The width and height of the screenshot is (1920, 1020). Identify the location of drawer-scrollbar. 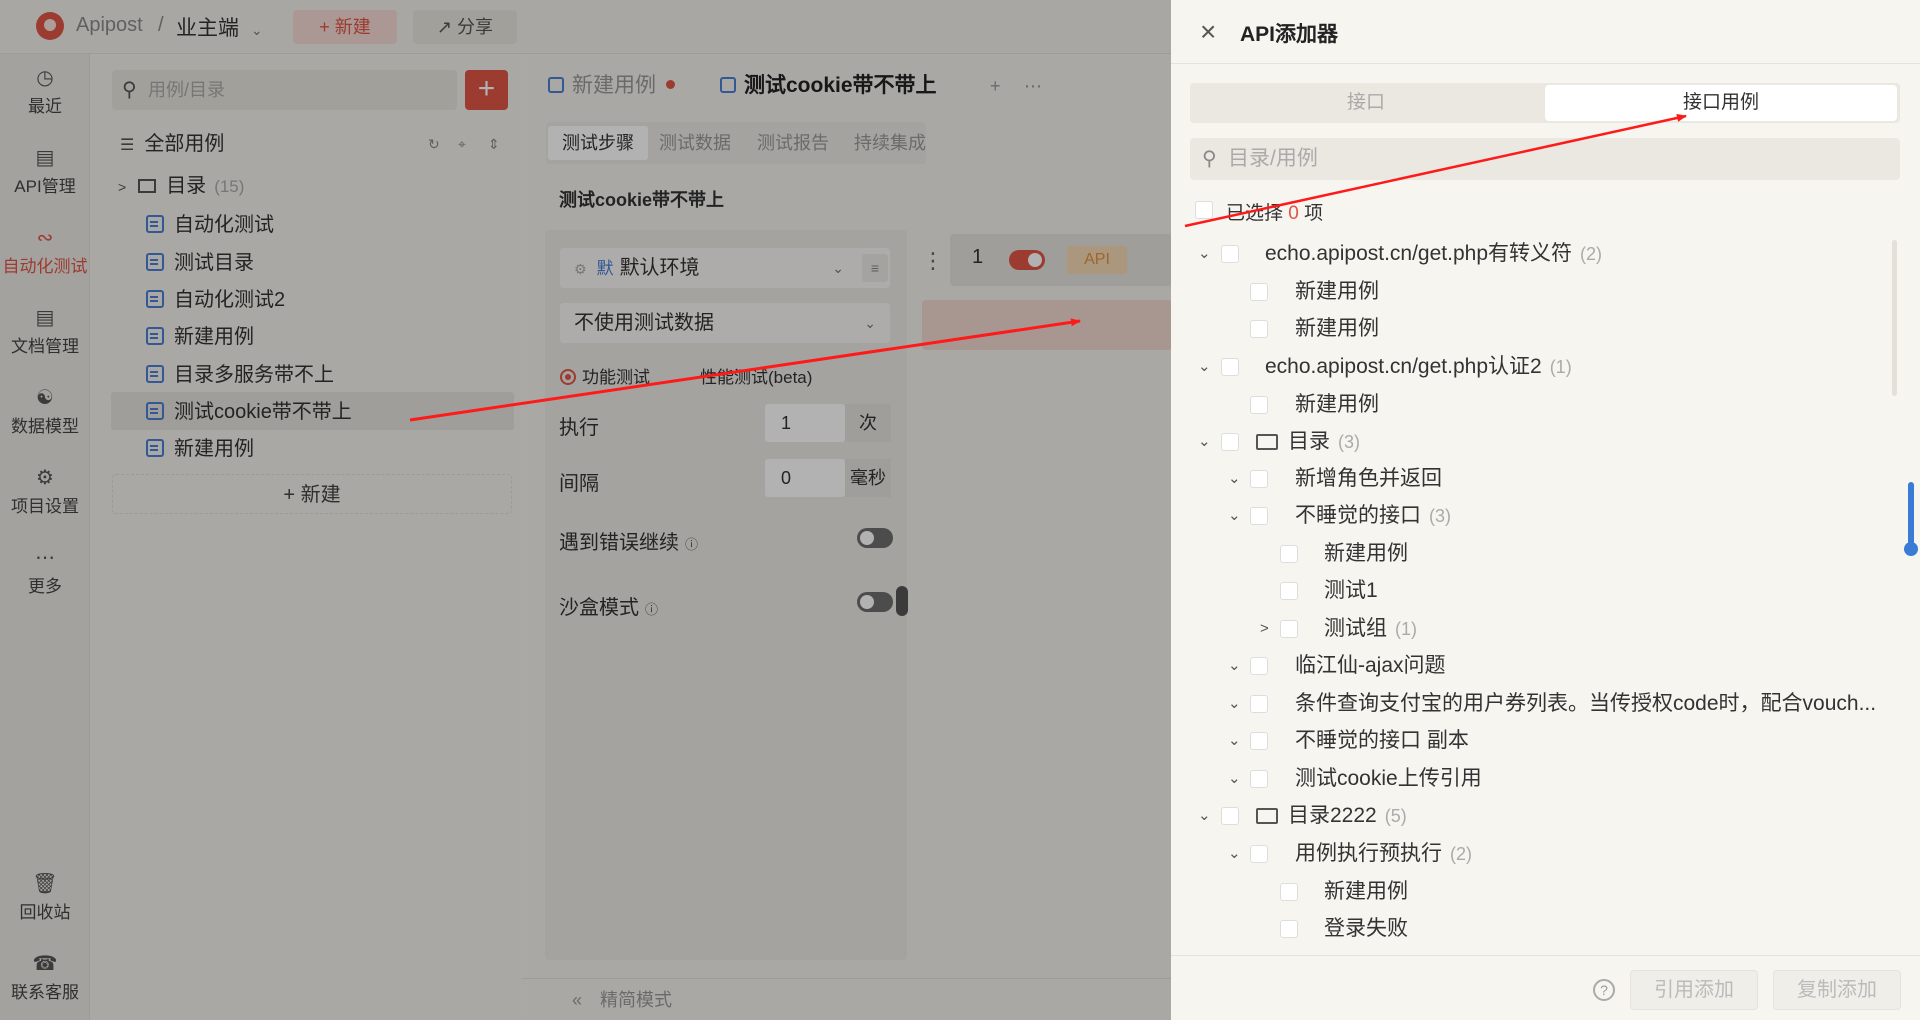
(1894, 318).